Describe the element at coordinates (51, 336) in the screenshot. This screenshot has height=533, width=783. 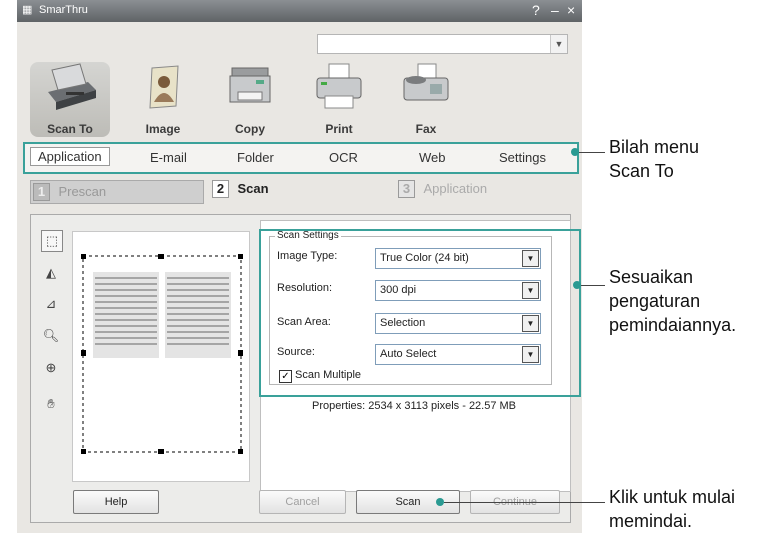
I see `zoom-out-icon: 🔍︎` at that location.